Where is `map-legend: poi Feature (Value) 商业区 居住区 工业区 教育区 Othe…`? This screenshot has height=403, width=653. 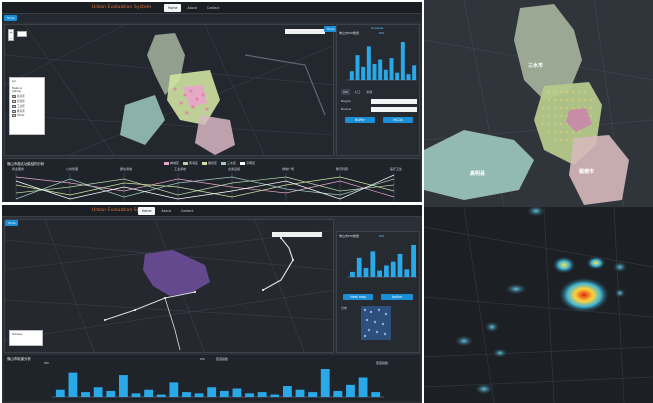 map-legend: poi Feature (Value) 商业区 居住区 工业区 教育区 Othe… is located at coordinates (27, 106).